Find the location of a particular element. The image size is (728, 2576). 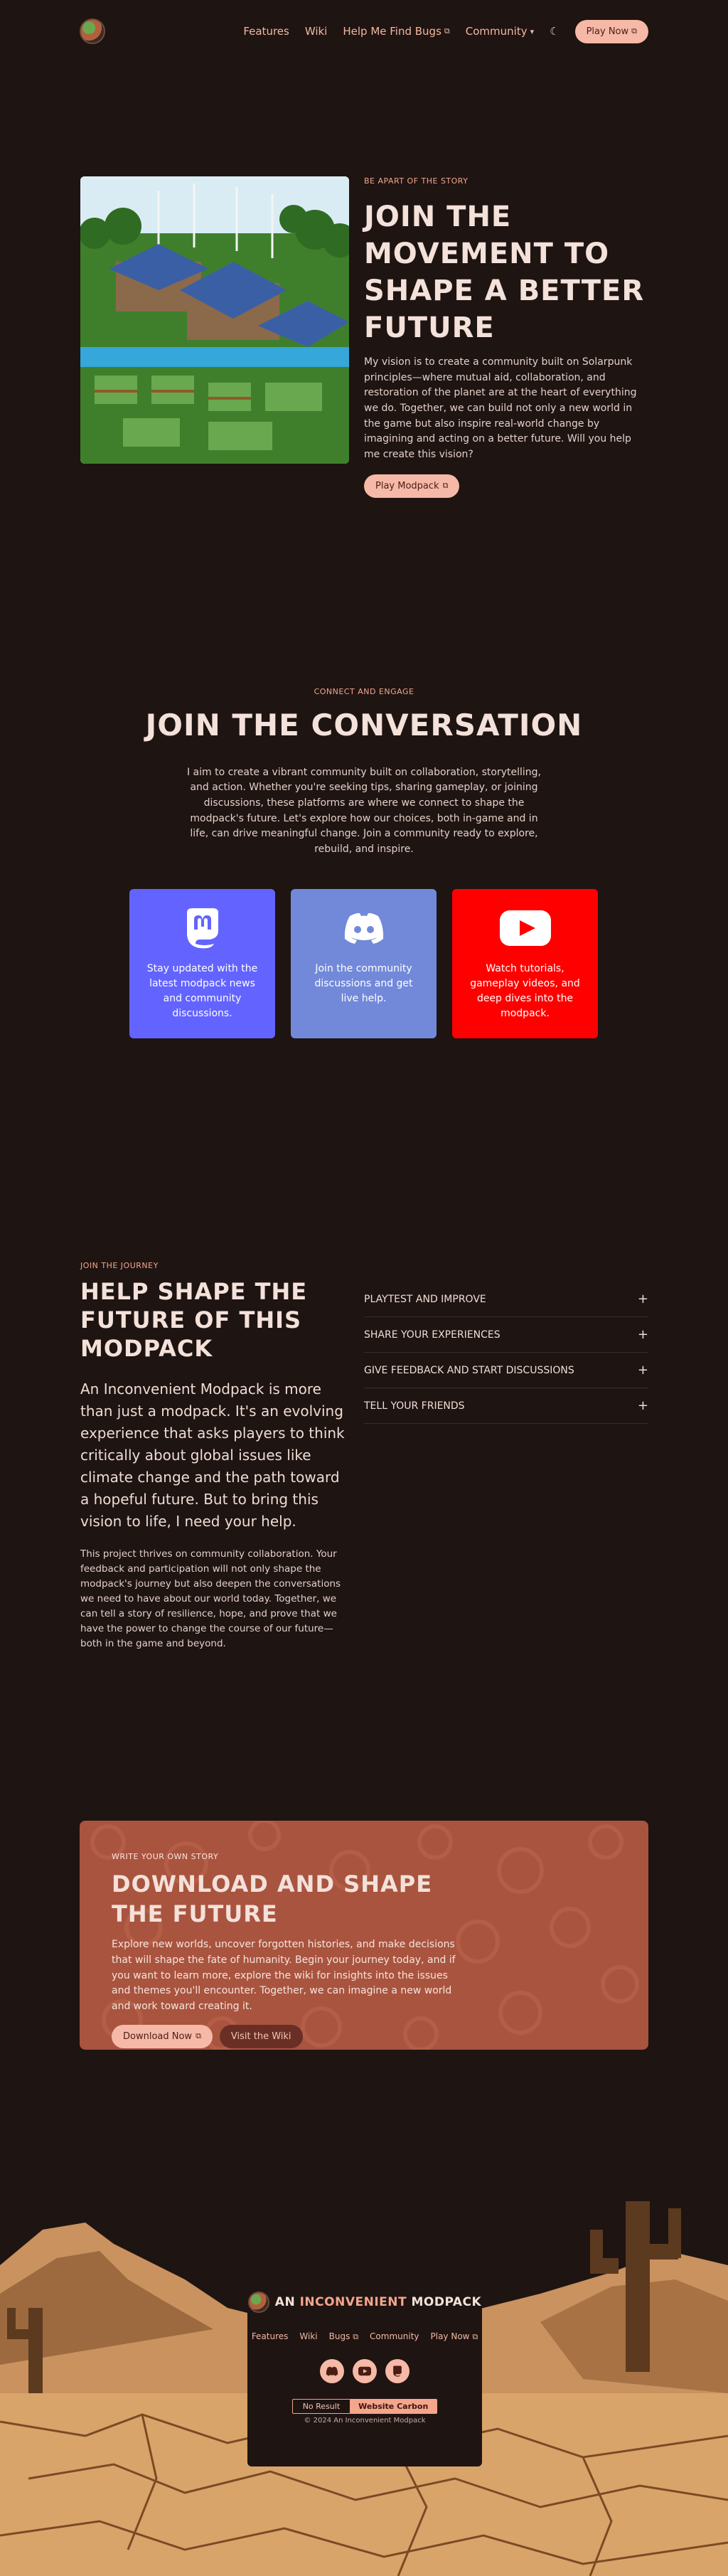

footer-link-wiki: Wiki is located at coordinates (308, 2336).